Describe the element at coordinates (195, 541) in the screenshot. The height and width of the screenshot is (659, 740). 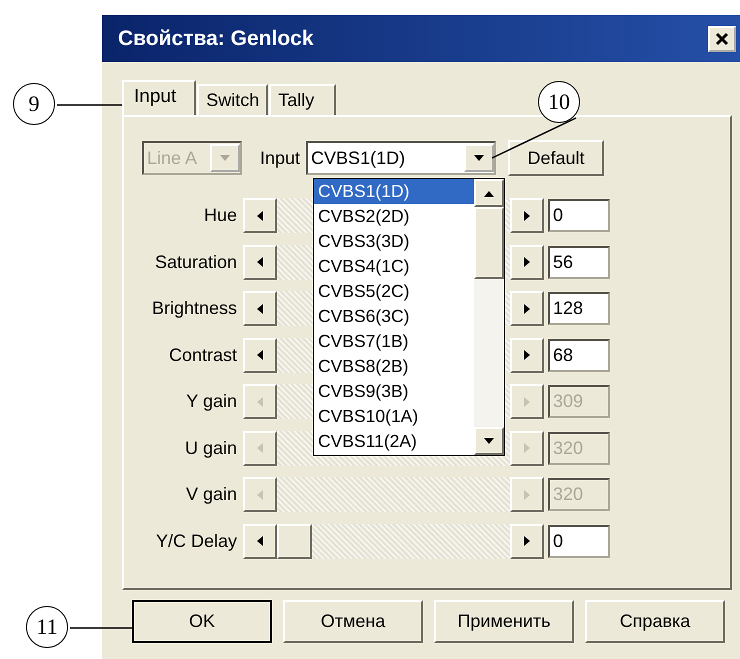
I see `slider-label: Y/C Delay` at that location.